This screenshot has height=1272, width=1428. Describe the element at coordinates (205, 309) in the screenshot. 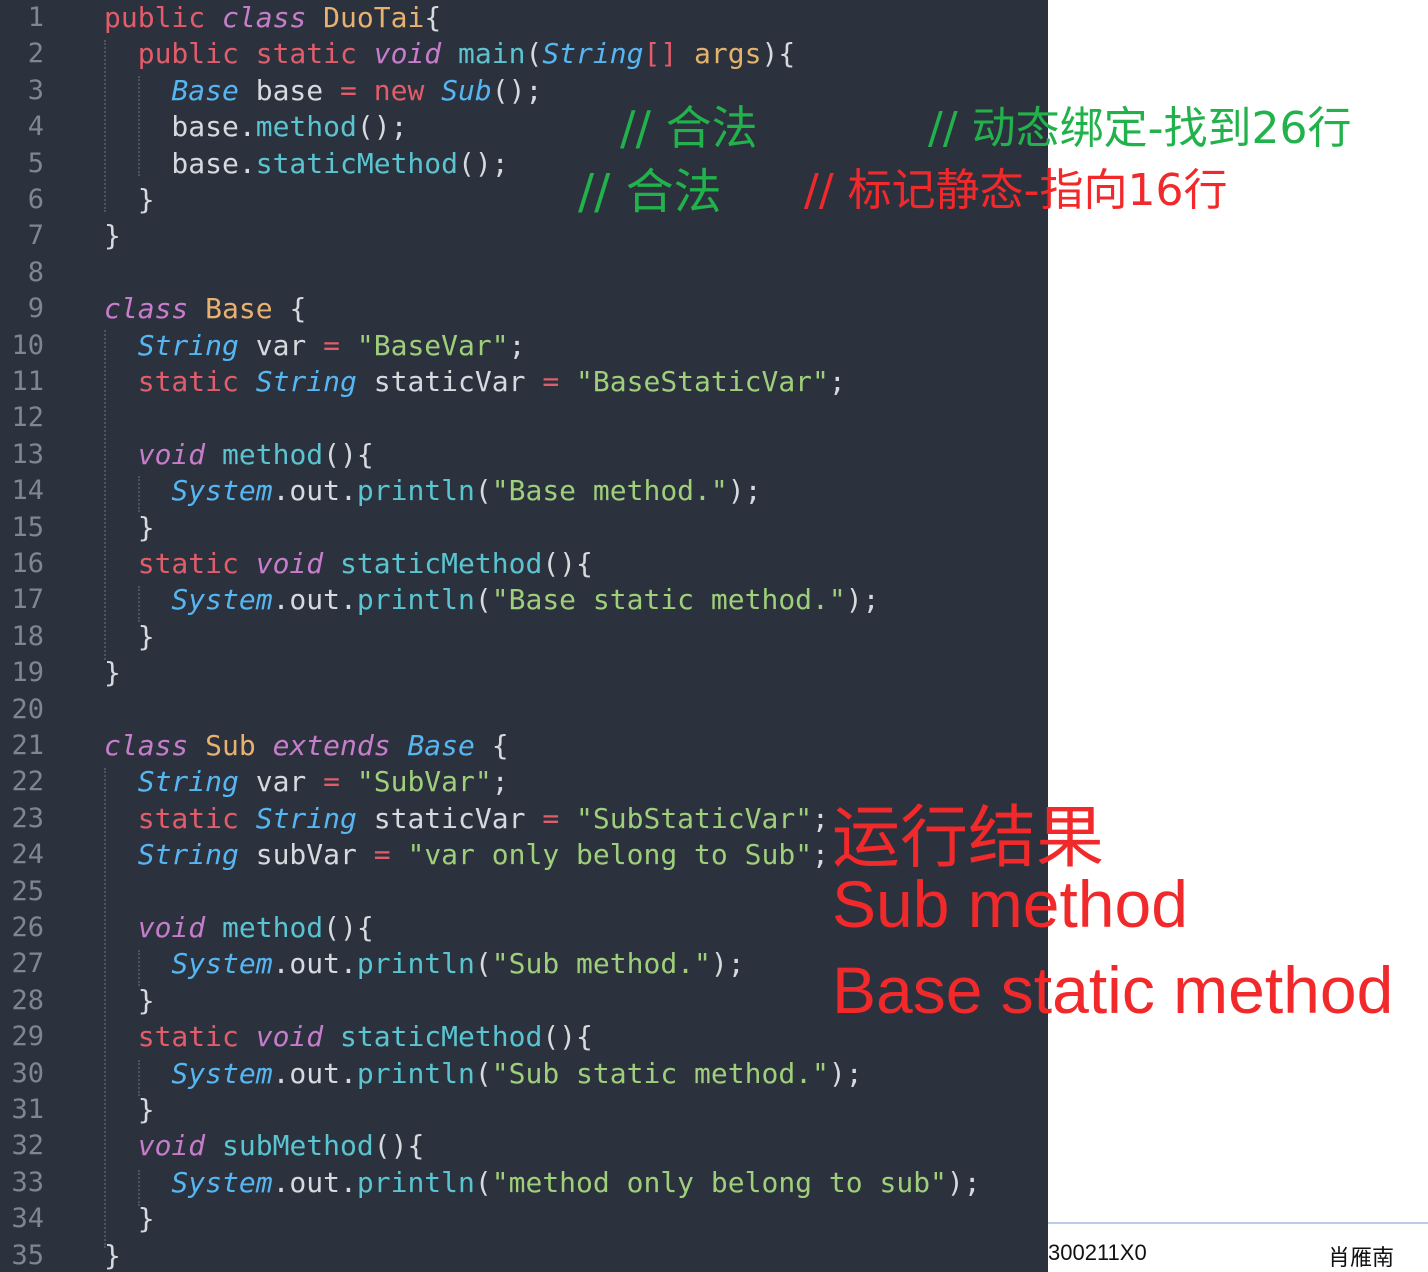

I see `code-text: class Base {` at that location.